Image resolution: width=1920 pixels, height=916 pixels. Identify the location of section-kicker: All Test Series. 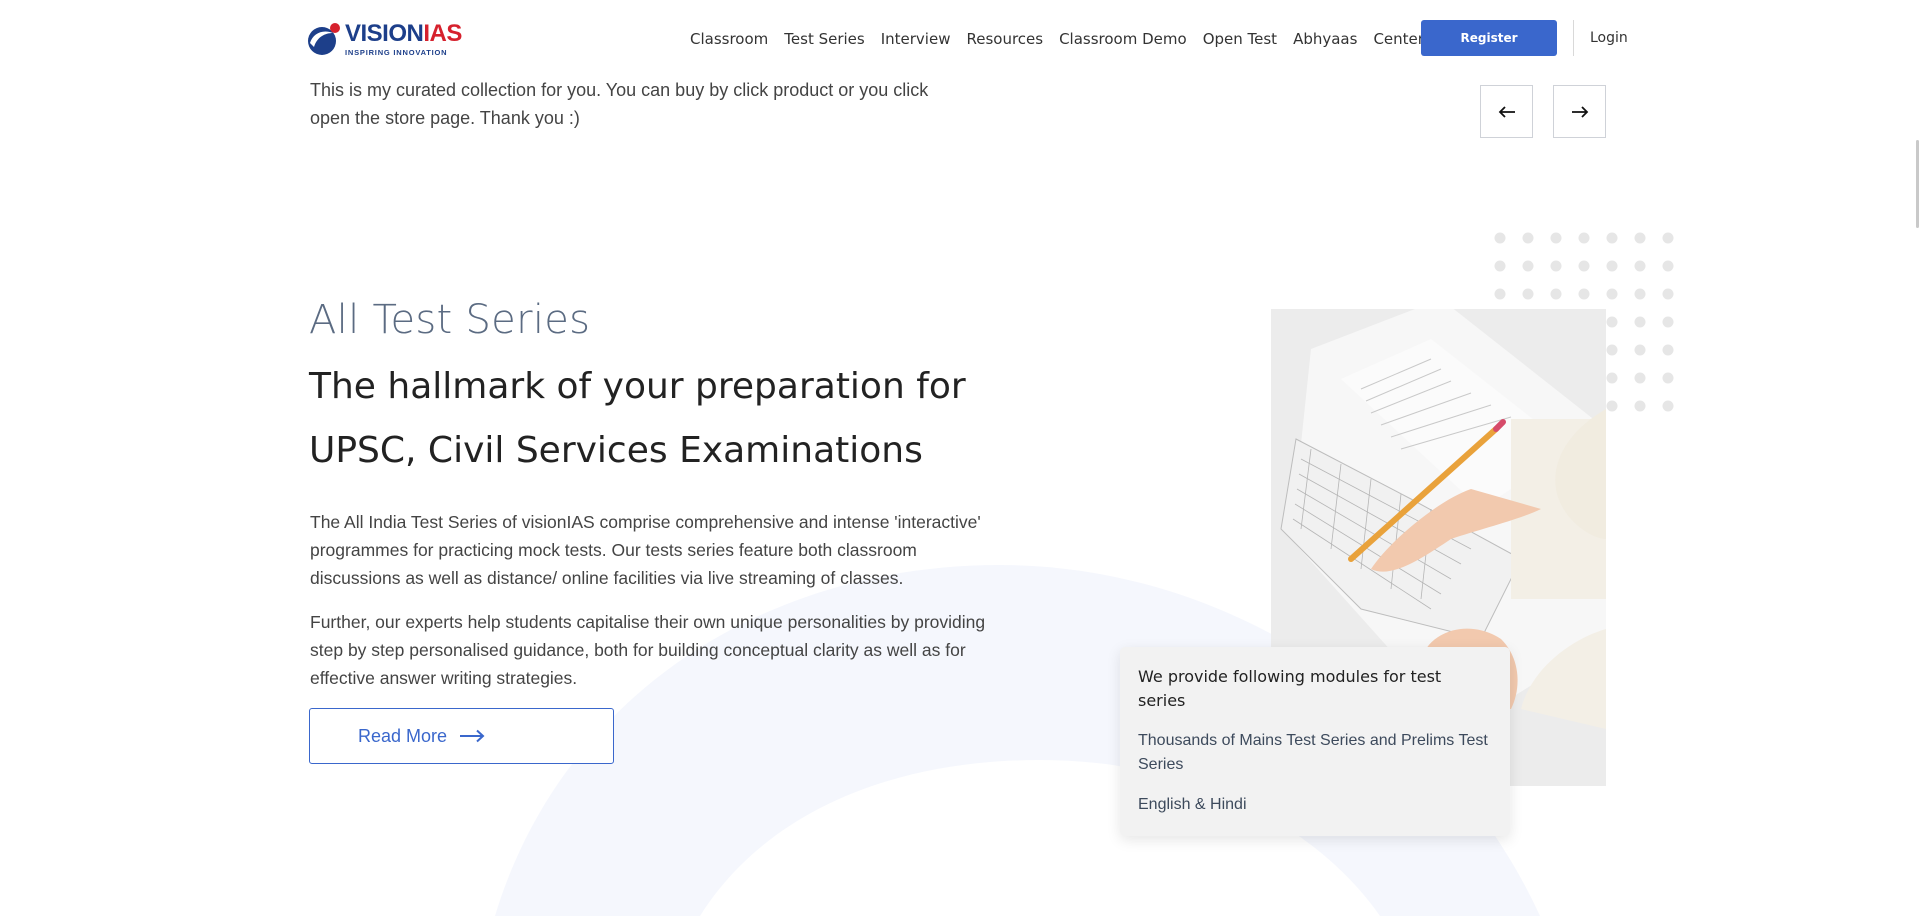
(450, 320).